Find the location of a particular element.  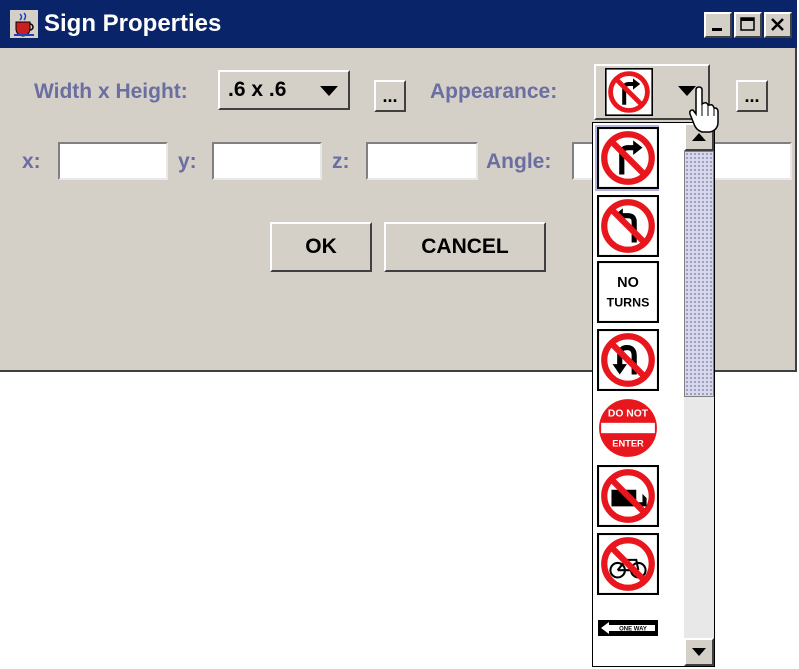

size-combobox: .6 x .6 is located at coordinates (284, 90).